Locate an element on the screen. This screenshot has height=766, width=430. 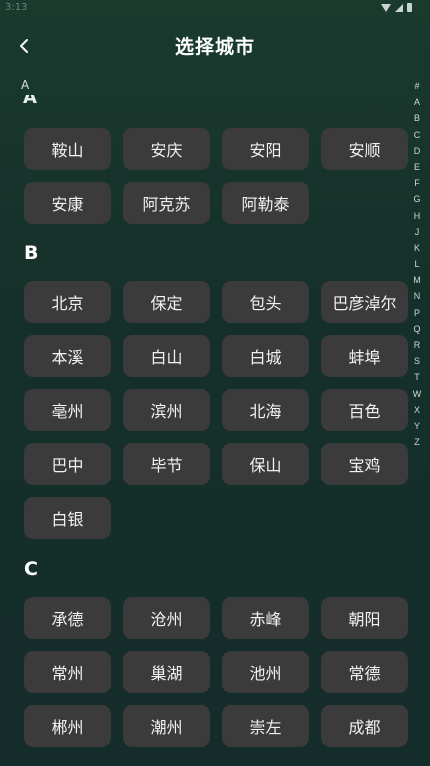
wifi-icon is located at coordinates (386, 7).